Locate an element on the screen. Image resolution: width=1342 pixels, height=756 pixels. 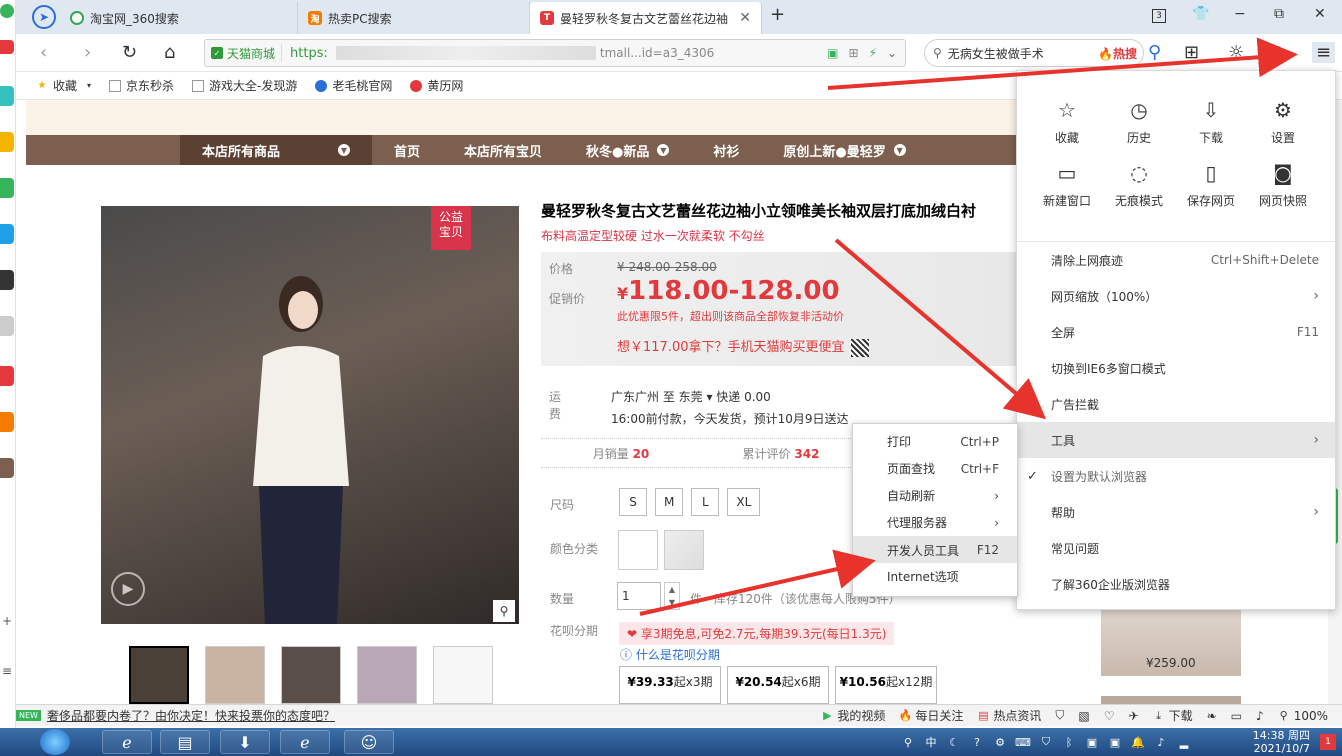
speed-icon: ⚡ is located at coordinates (873, 53).